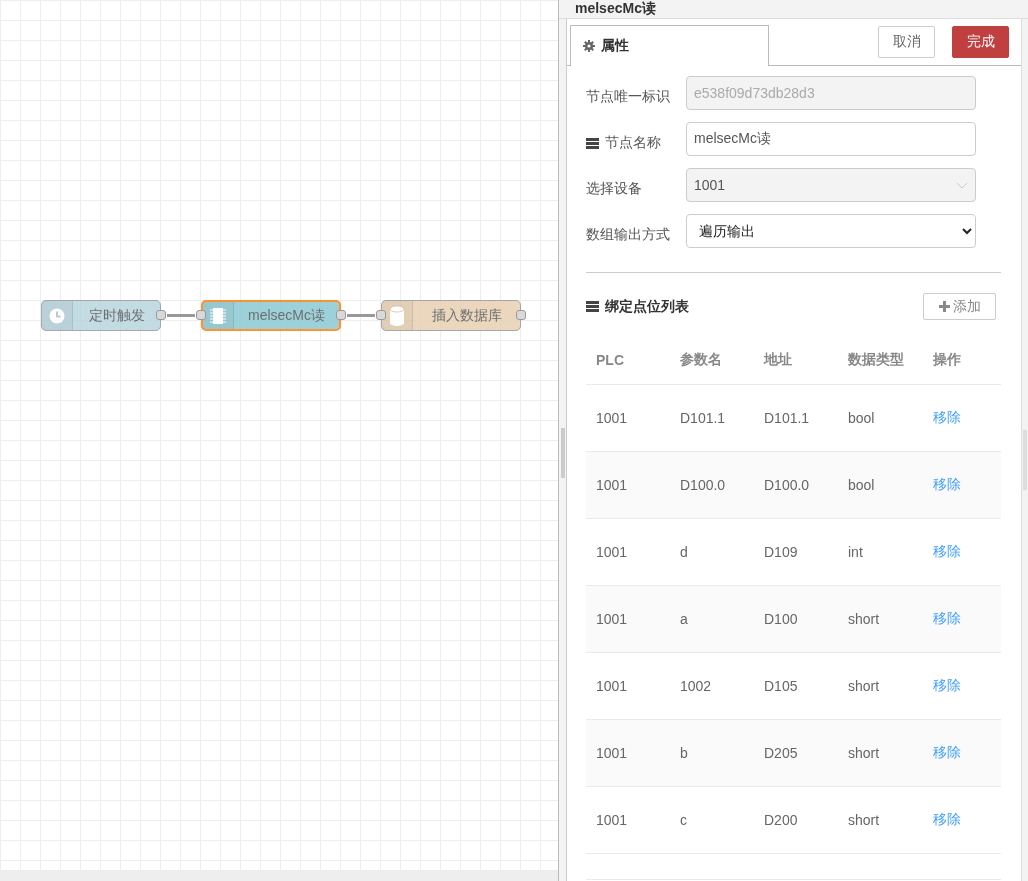 This screenshot has width=1028, height=881. I want to click on table-cell: b, so click(684, 753).